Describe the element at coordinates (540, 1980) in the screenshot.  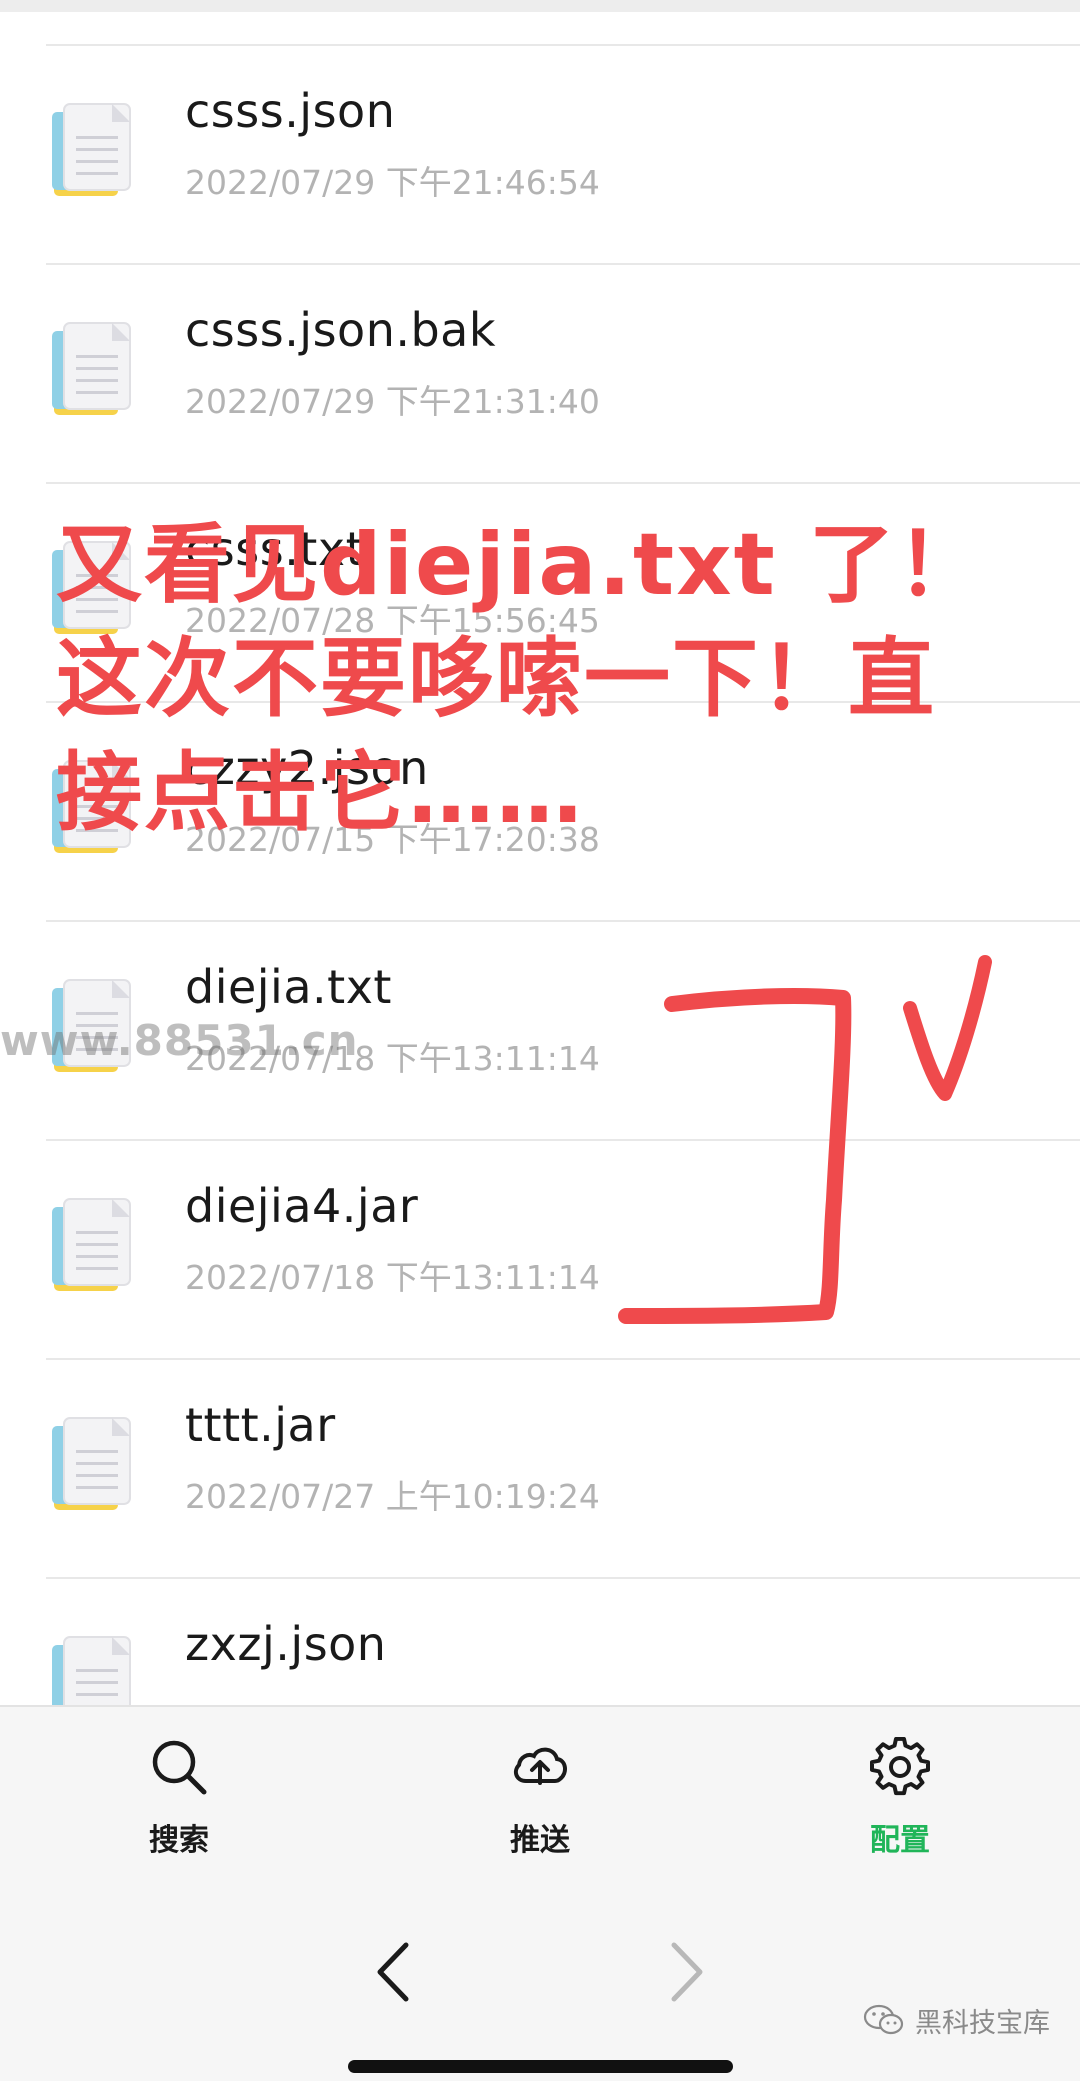
I see `navigation-bar` at that location.